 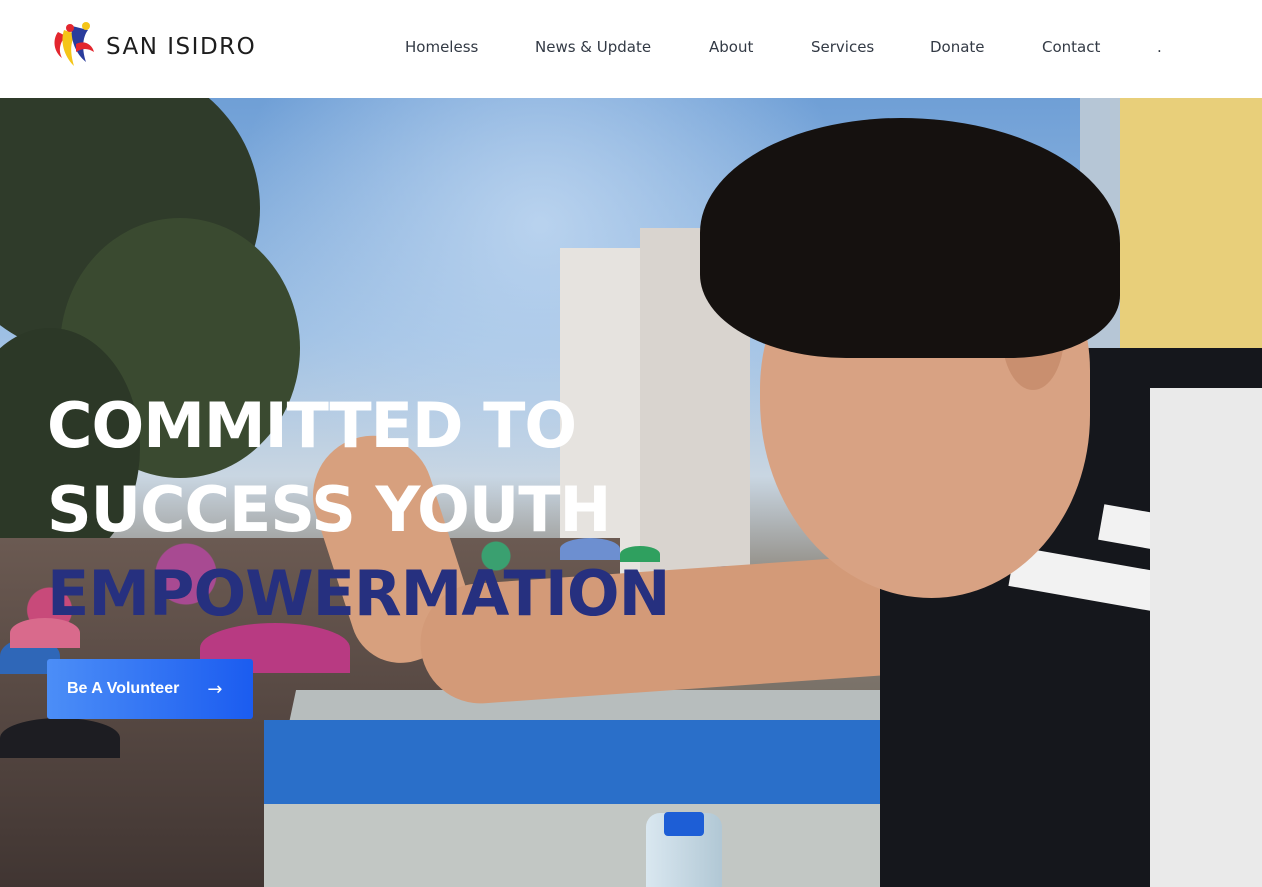 What do you see at coordinates (329, 509) in the screenshot?
I see `headline-line-2: SUCCESS YOUTH` at bounding box center [329, 509].